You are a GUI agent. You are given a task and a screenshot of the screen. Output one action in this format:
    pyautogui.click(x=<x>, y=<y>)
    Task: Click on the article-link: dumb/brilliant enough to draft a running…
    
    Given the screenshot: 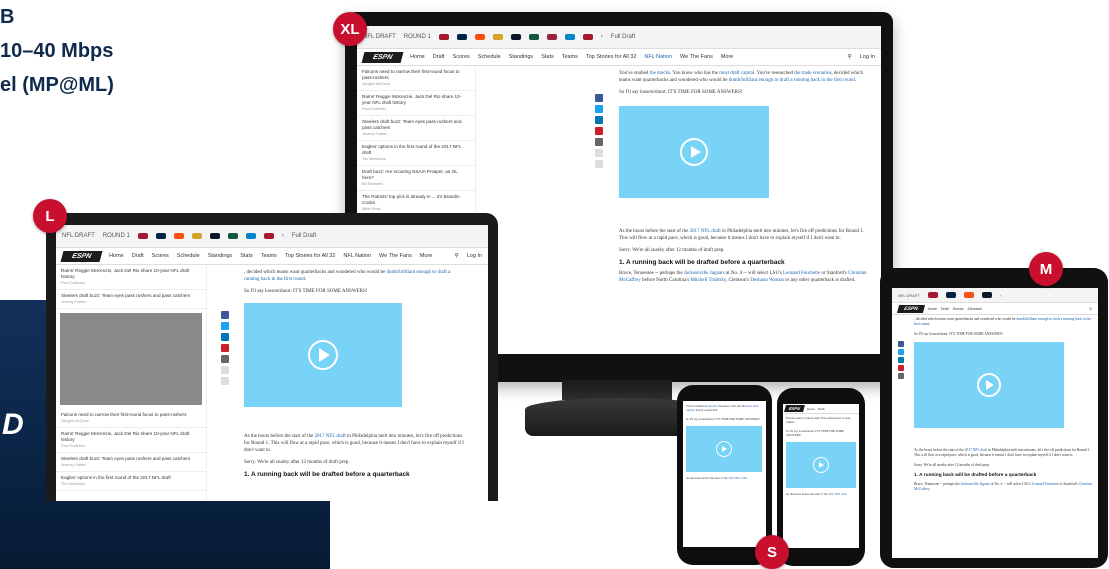 What is the action you would take?
    pyautogui.click(x=792, y=80)
    